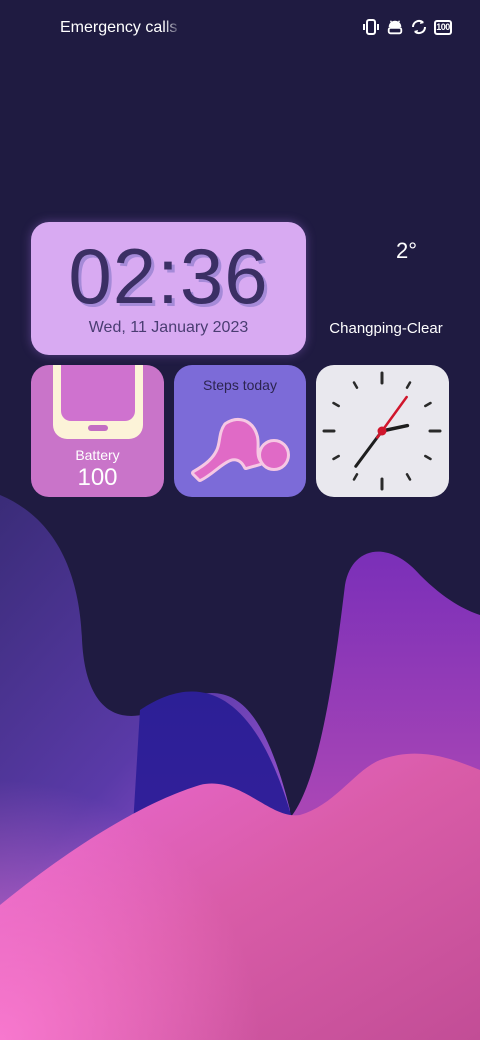 The height and width of the screenshot is (1040, 480). Describe the element at coordinates (371, 27) in the screenshot. I see `vibrate-icon` at that location.